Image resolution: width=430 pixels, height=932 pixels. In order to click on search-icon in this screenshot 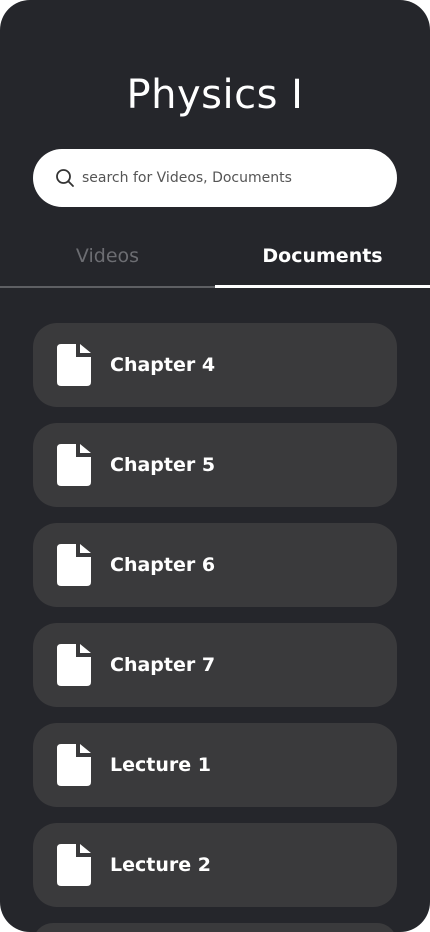, I will do `click(65, 178)`.